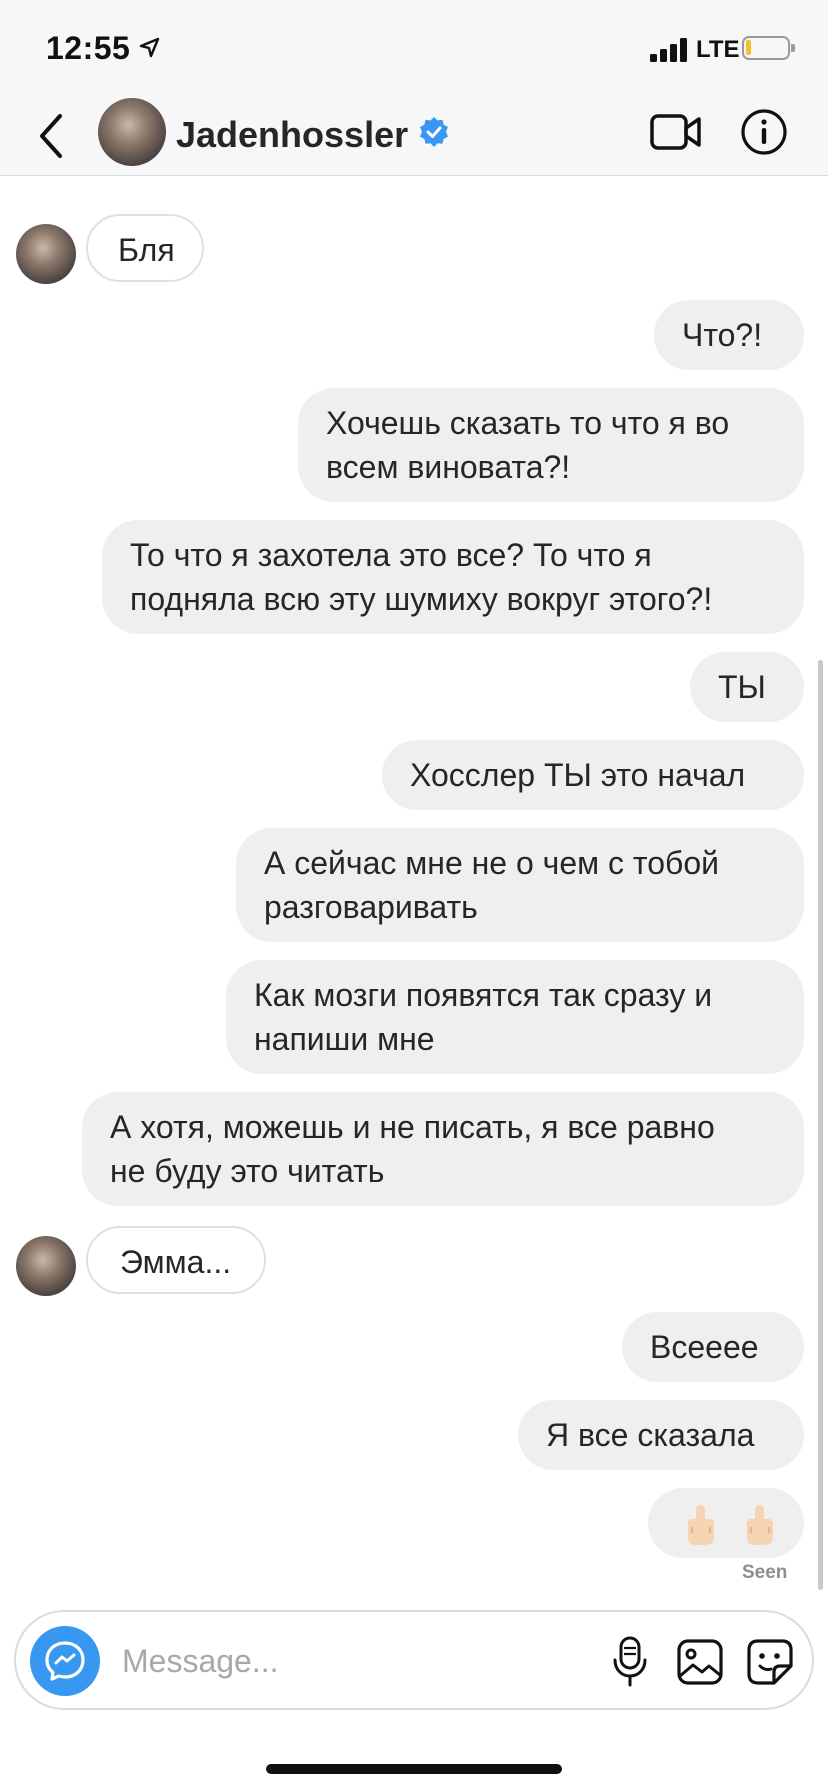  Describe the element at coordinates (317, 1661) in the screenshot. I see `message-input` at that location.